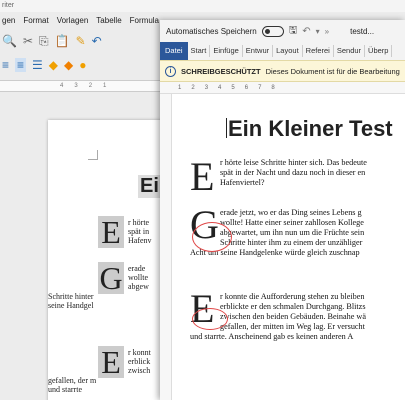 The height and width of the screenshot is (400, 405). What do you see at coordinates (93, 155) in the screenshot?
I see `text-boundary-corner` at bounding box center [93, 155].